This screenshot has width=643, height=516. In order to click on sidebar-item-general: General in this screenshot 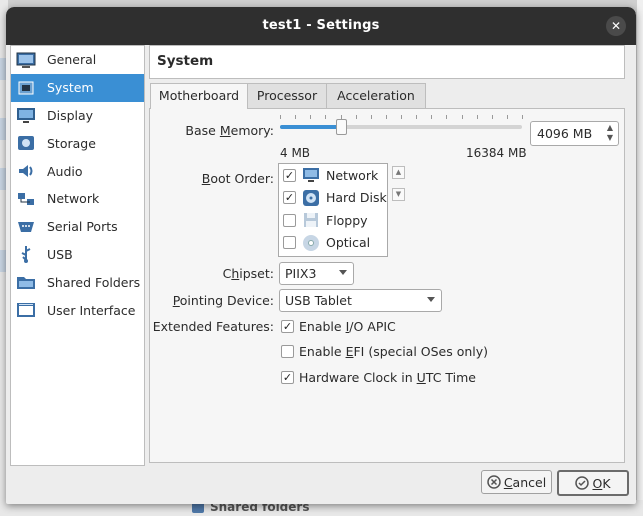, I will do `click(77, 60)`.